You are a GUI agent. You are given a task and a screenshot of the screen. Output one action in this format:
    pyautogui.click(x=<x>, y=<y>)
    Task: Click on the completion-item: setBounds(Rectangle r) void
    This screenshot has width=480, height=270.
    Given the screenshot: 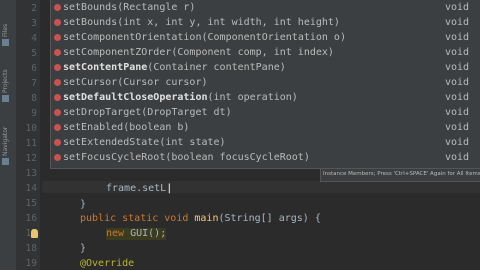 What is the action you would take?
    pyautogui.click(x=265, y=7)
    